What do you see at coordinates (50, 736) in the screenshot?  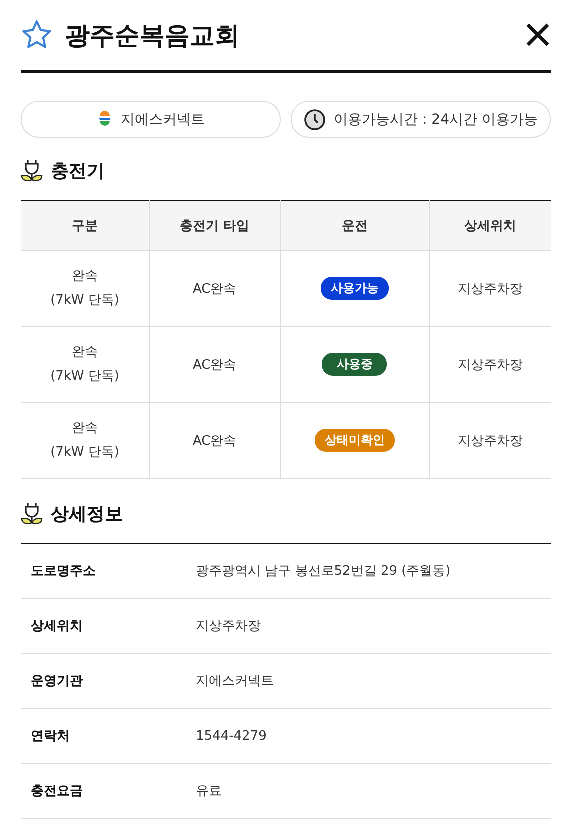 I see `detail-label: 연락처` at bounding box center [50, 736].